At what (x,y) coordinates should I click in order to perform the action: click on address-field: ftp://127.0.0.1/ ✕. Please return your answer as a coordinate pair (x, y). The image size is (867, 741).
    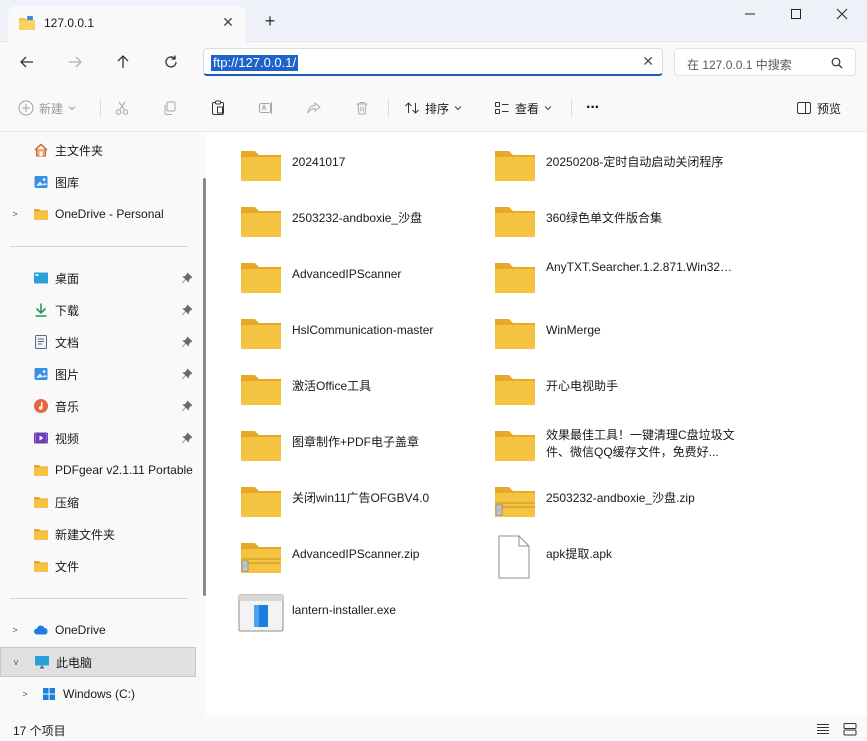
    Looking at the image, I should click on (433, 62).